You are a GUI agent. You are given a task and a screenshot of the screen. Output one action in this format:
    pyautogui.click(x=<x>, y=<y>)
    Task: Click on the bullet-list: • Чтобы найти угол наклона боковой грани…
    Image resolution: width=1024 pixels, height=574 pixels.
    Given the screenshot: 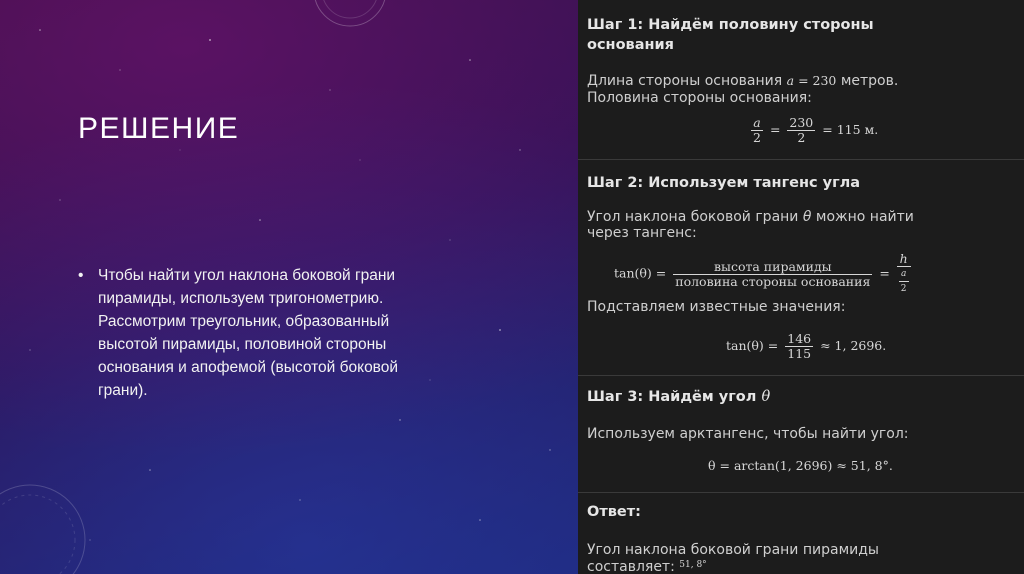 What is the action you would take?
    pyautogui.click(x=248, y=333)
    